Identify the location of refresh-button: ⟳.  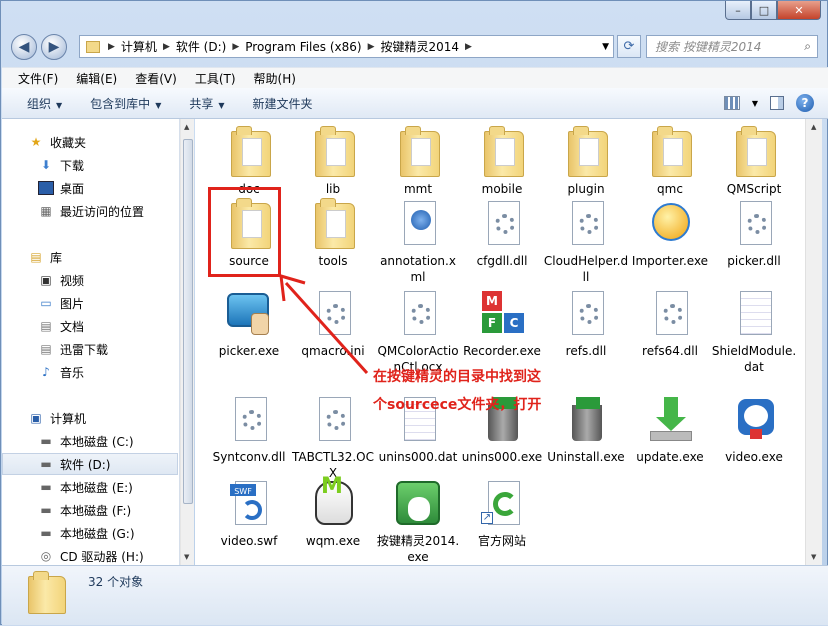
(629, 46).